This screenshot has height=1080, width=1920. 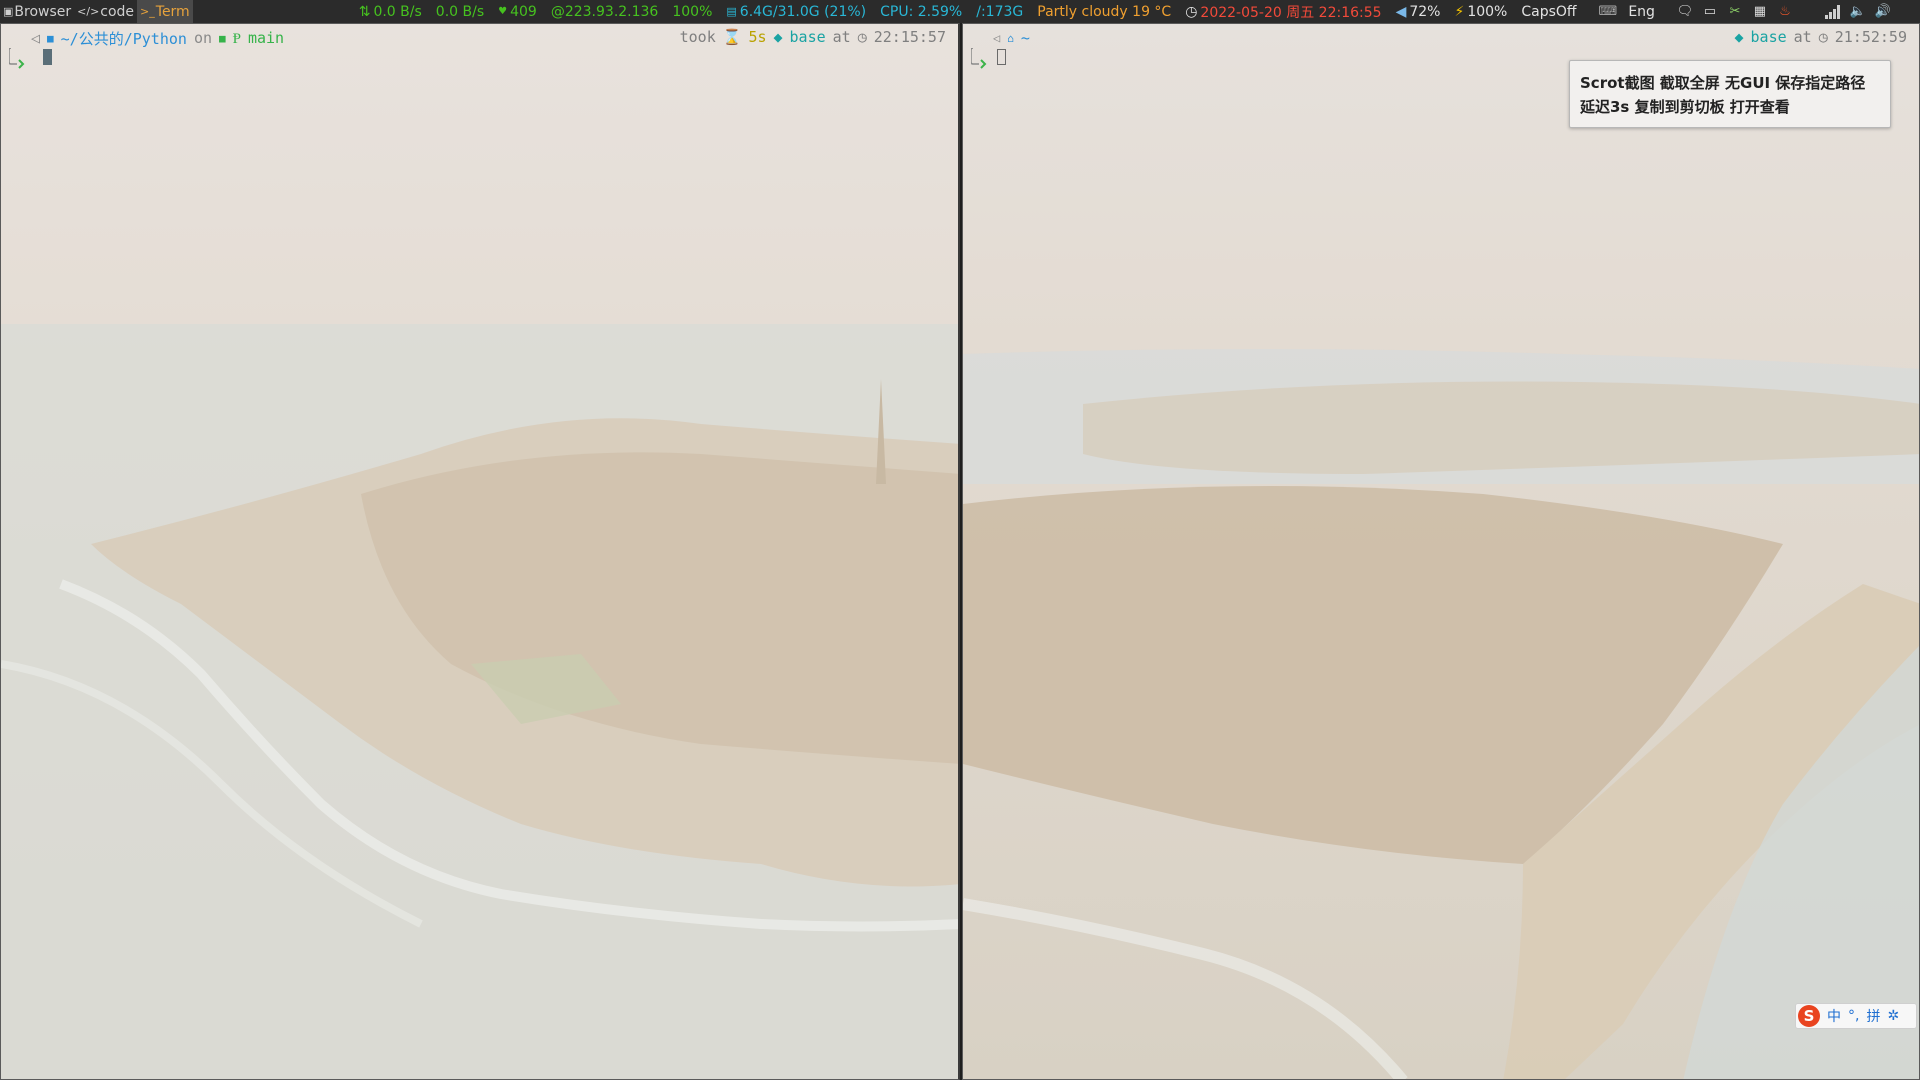 What do you see at coordinates (731, 11) in the screenshot?
I see `memory-chip-icon: ▤` at bounding box center [731, 11].